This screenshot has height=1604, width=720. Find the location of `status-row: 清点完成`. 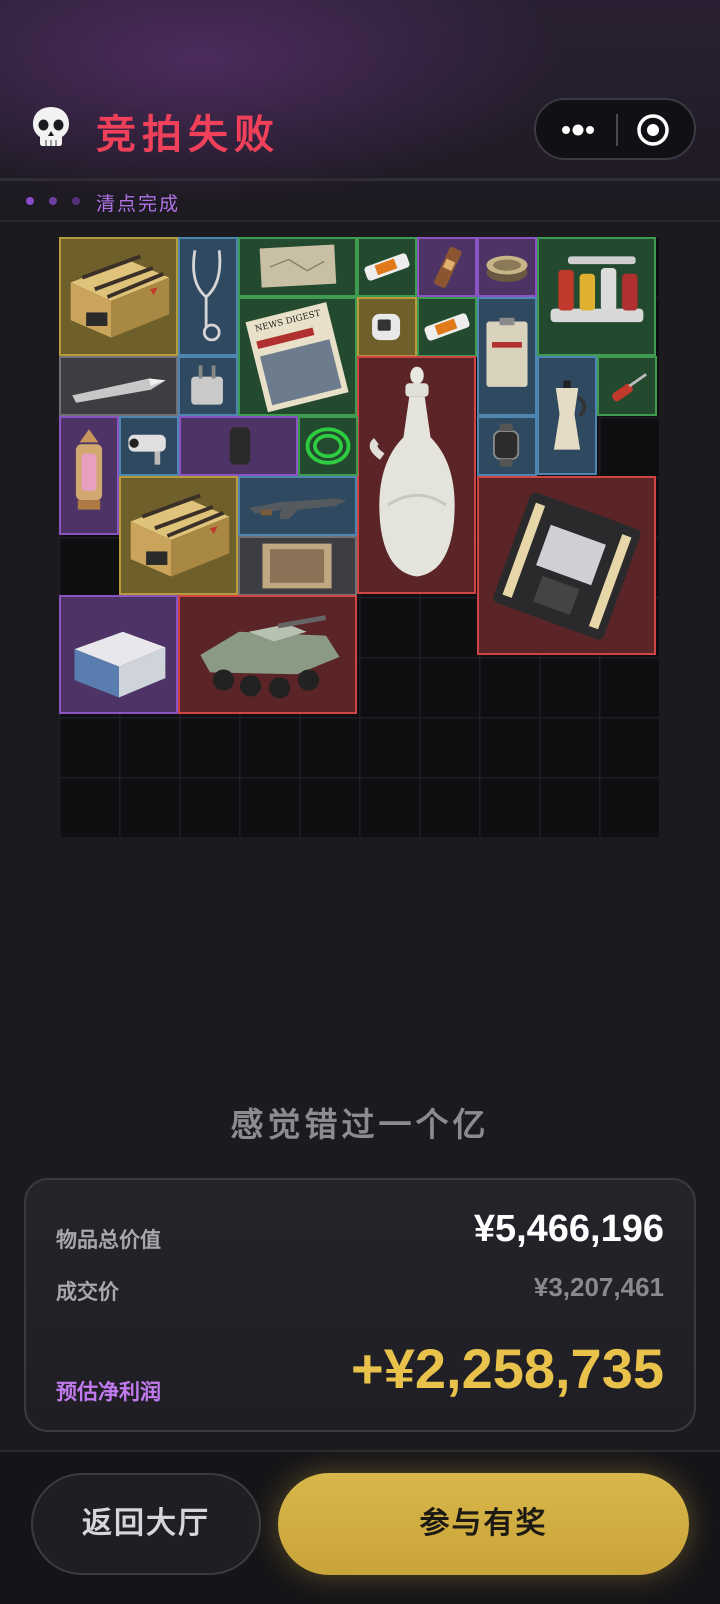

status-row: 清点完成 is located at coordinates (360, 200).